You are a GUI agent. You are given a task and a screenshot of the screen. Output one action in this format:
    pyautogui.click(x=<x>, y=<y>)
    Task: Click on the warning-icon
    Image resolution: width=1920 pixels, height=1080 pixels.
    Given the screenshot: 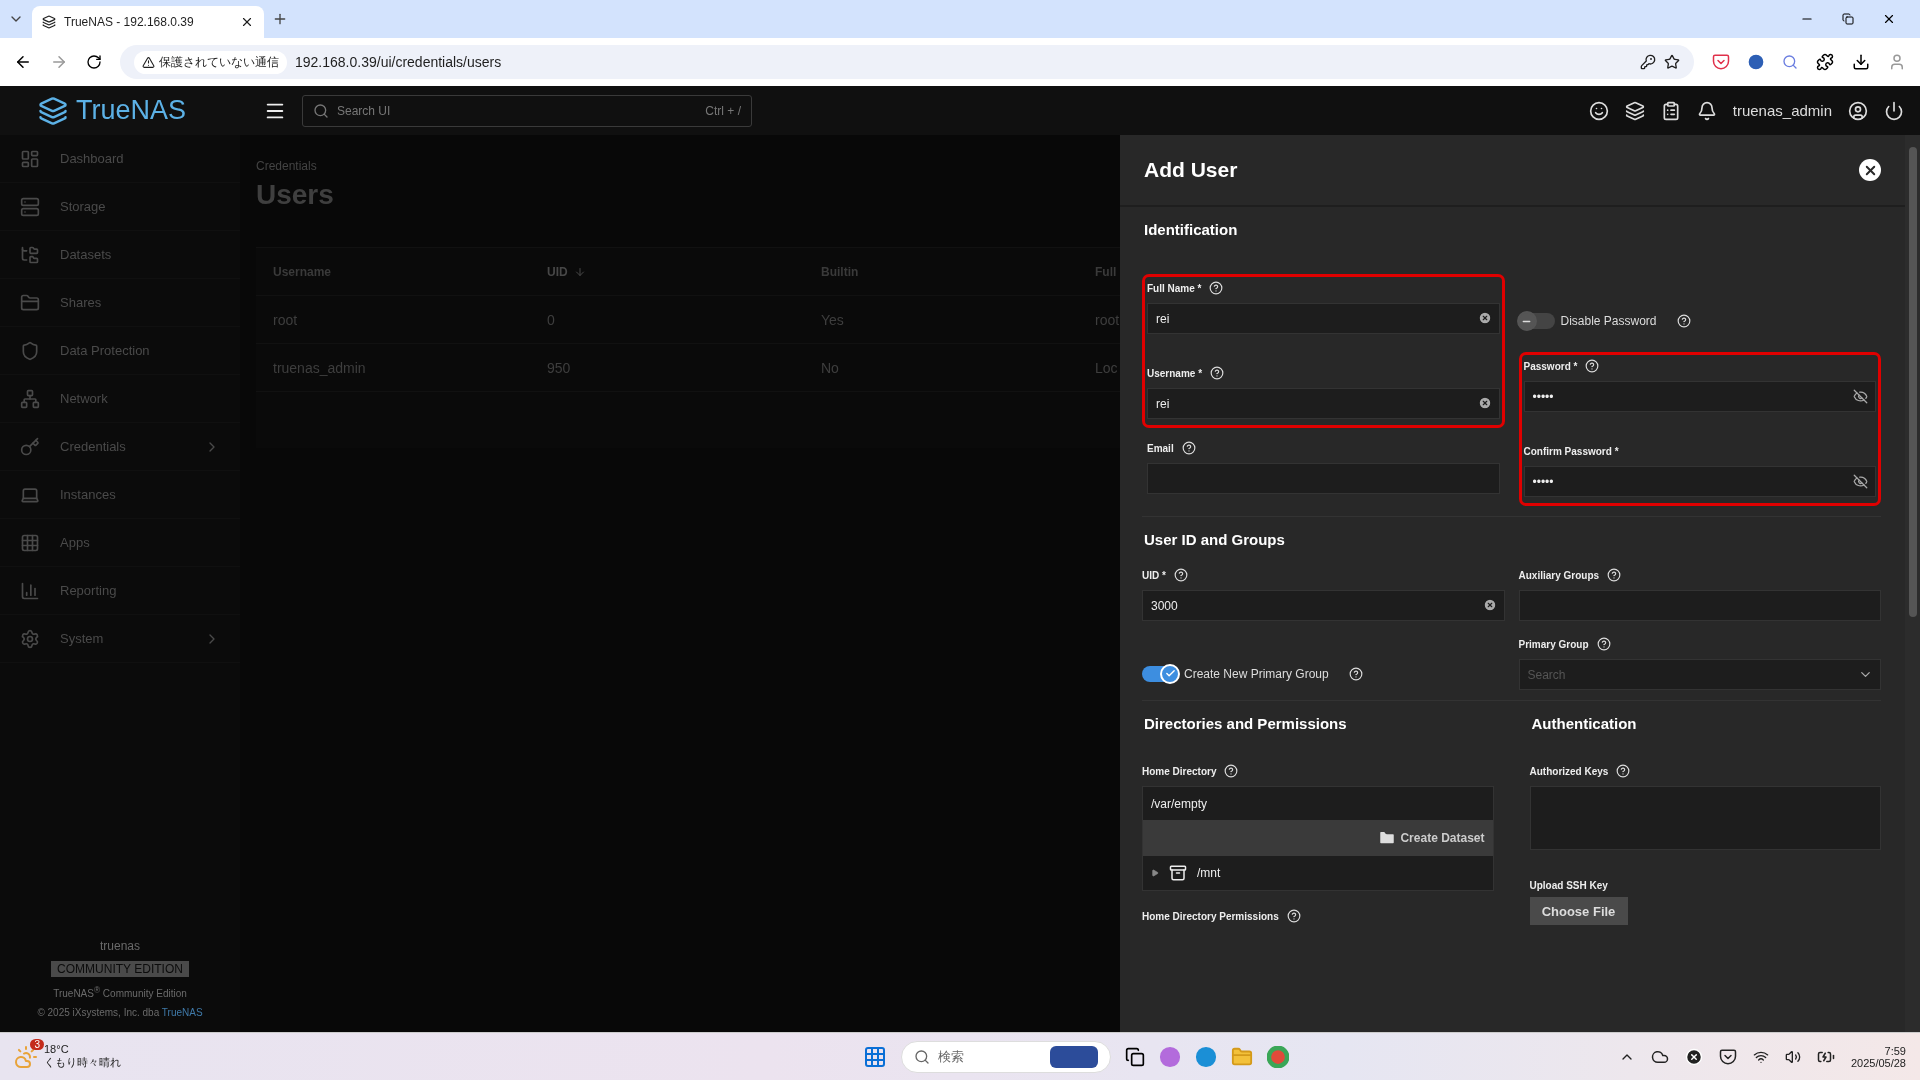 What is the action you would take?
    pyautogui.click(x=148, y=62)
    